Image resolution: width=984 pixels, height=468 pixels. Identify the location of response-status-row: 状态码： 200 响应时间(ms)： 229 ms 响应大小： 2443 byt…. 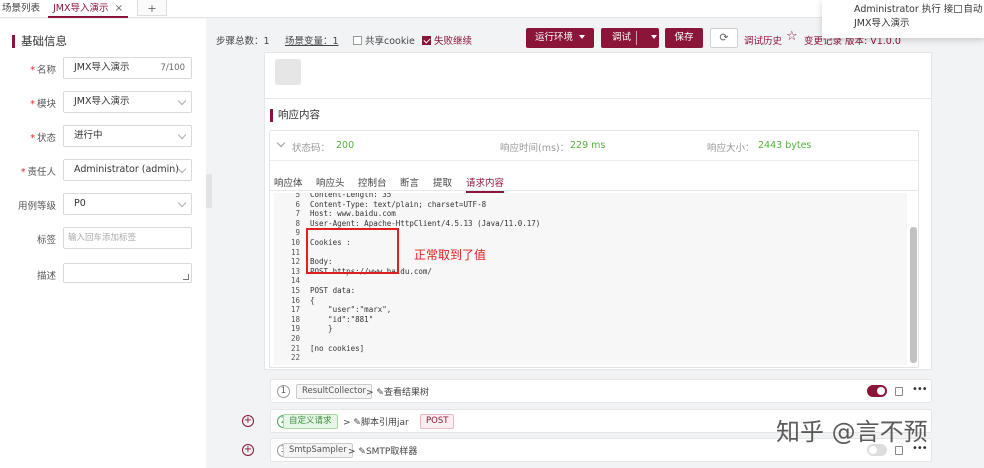
(594, 146).